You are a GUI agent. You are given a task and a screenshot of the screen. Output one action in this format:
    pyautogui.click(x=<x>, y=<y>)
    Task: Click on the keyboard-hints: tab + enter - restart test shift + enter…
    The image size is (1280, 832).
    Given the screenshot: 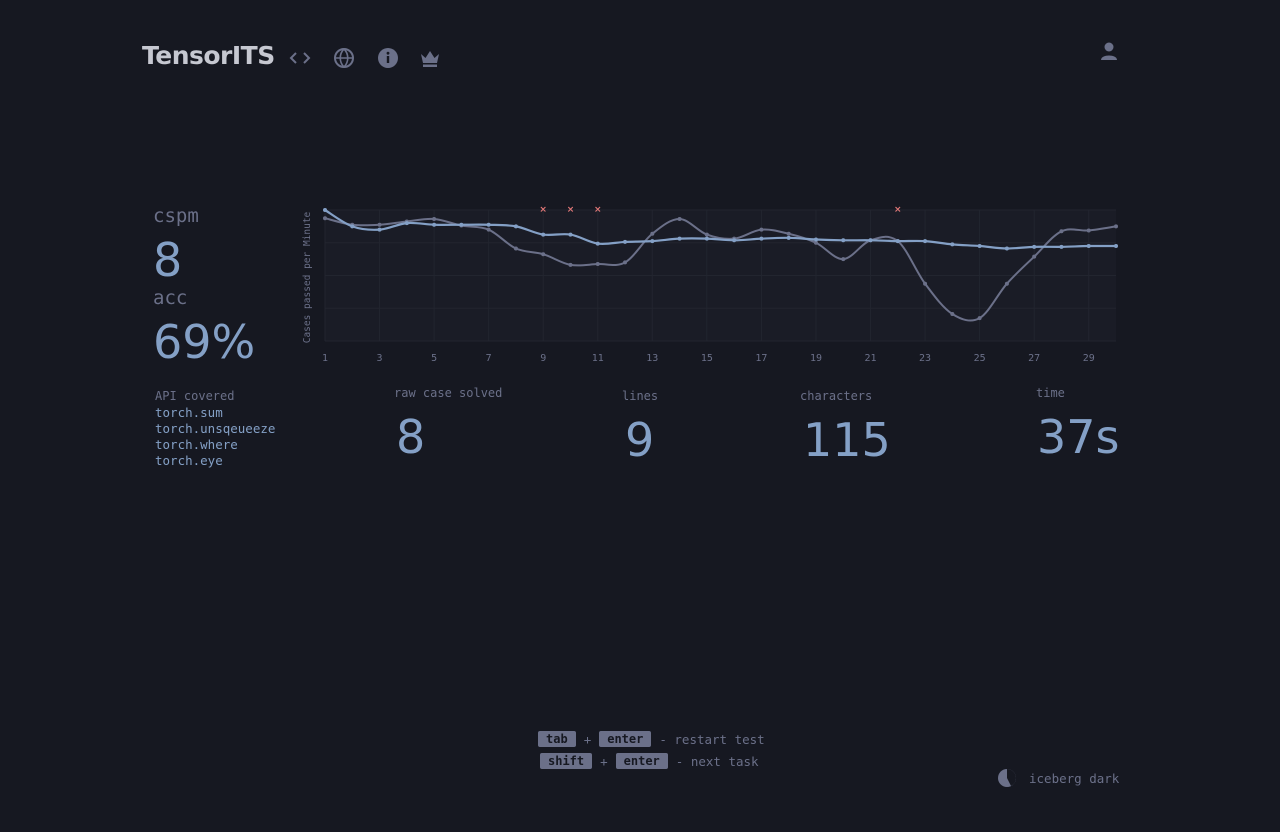 What is the action you would take?
    pyautogui.click(x=651, y=750)
    